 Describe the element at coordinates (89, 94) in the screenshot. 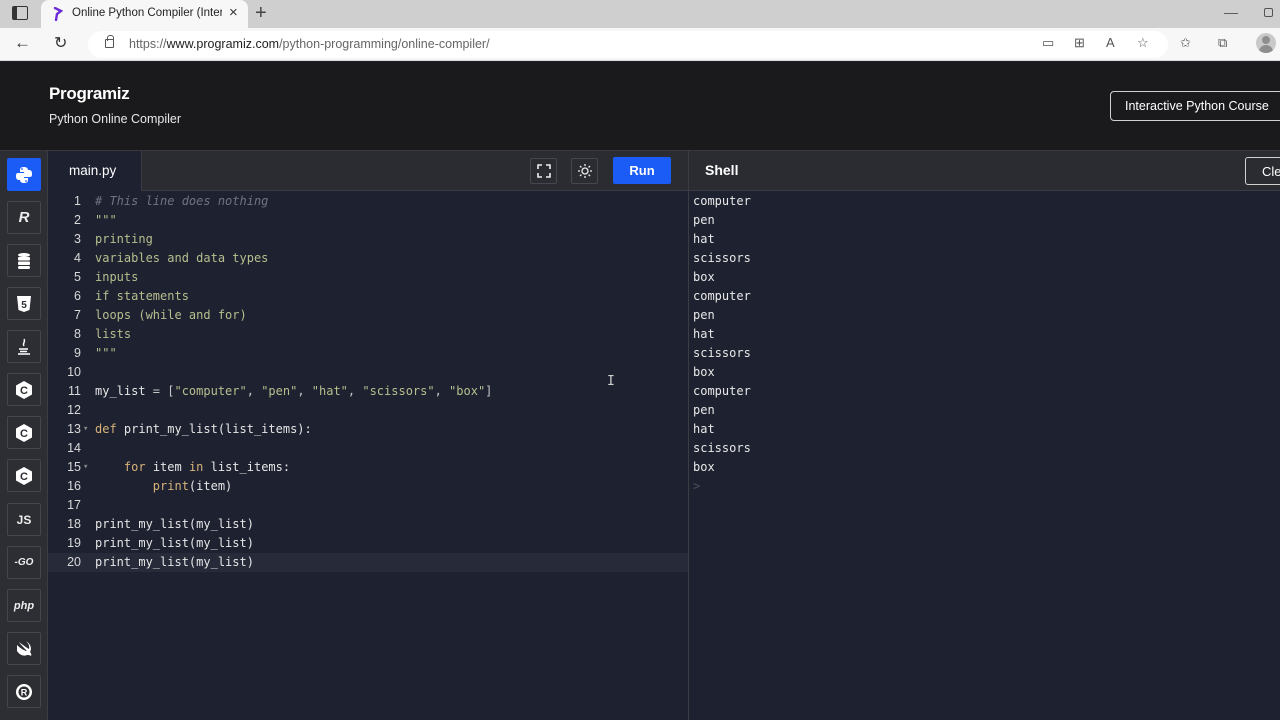

I see `programiz-logo: Programiz` at that location.